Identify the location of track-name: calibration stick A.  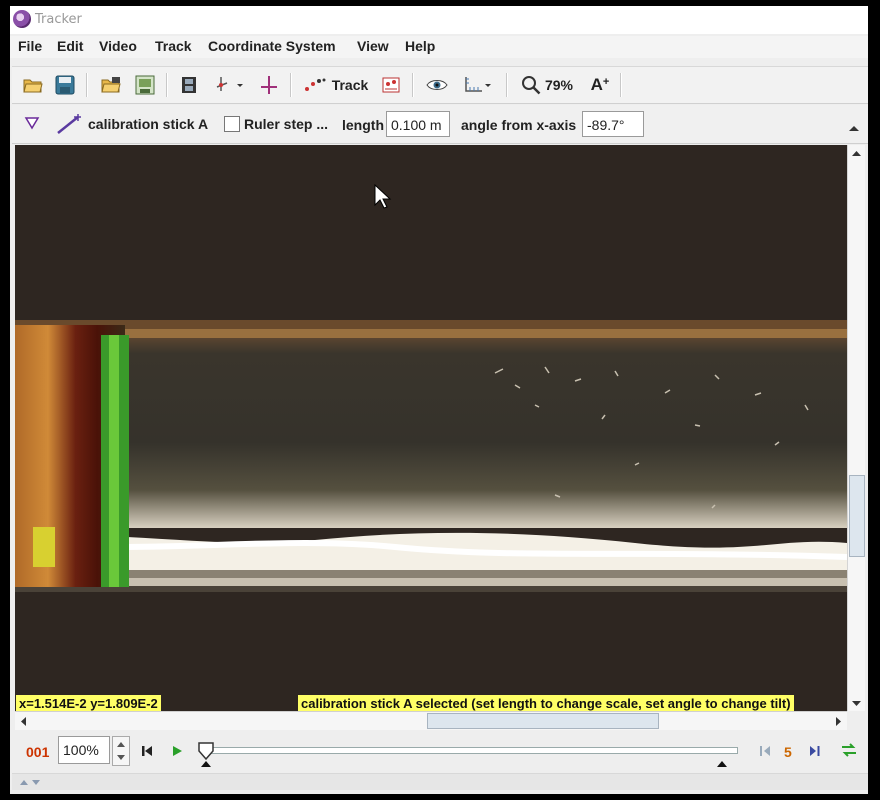
(148, 124).